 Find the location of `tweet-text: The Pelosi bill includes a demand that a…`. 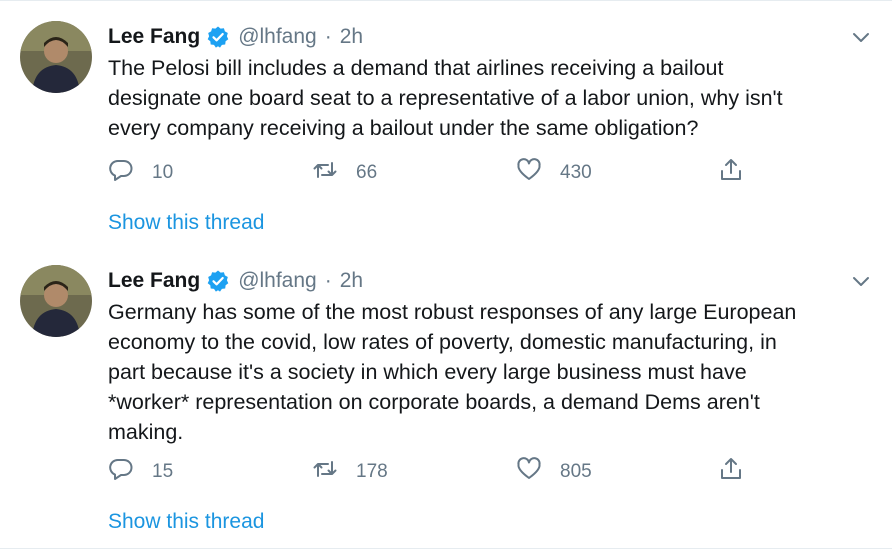

tweet-text: The Pelosi bill includes a demand that a… is located at coordinates (445, 98).